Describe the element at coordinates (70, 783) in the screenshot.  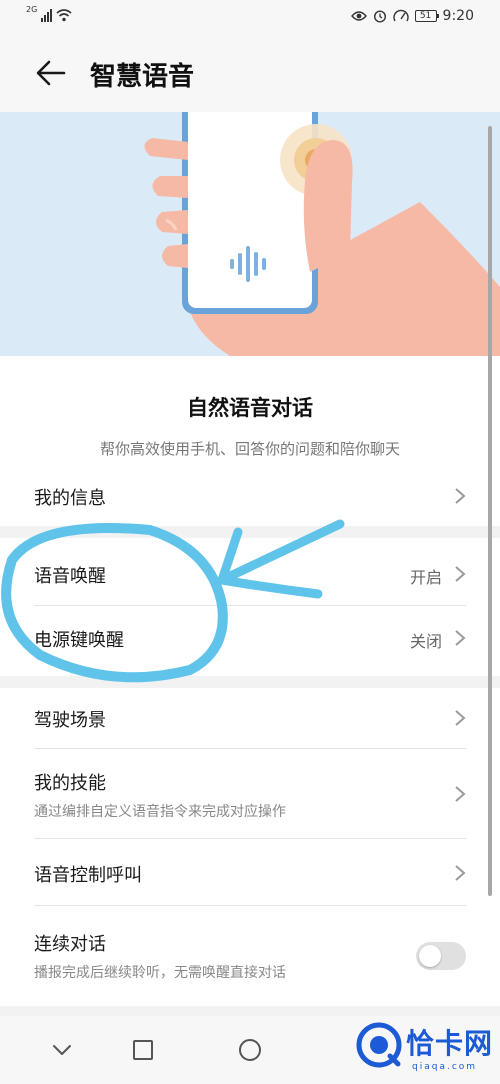
I see `setting-label: 我的技能` at that location.